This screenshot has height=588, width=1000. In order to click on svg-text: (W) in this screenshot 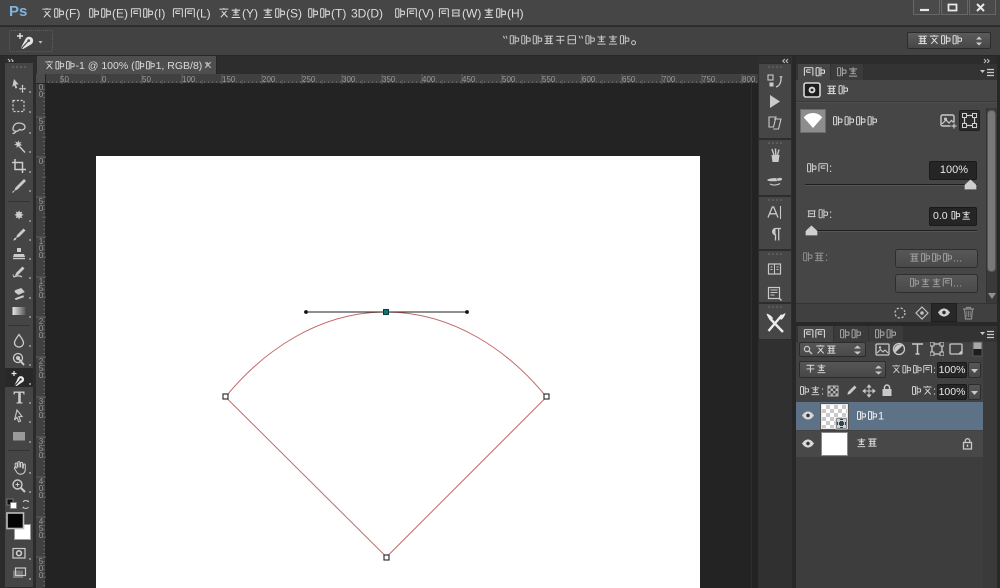, I will do `click(471, 14)`.